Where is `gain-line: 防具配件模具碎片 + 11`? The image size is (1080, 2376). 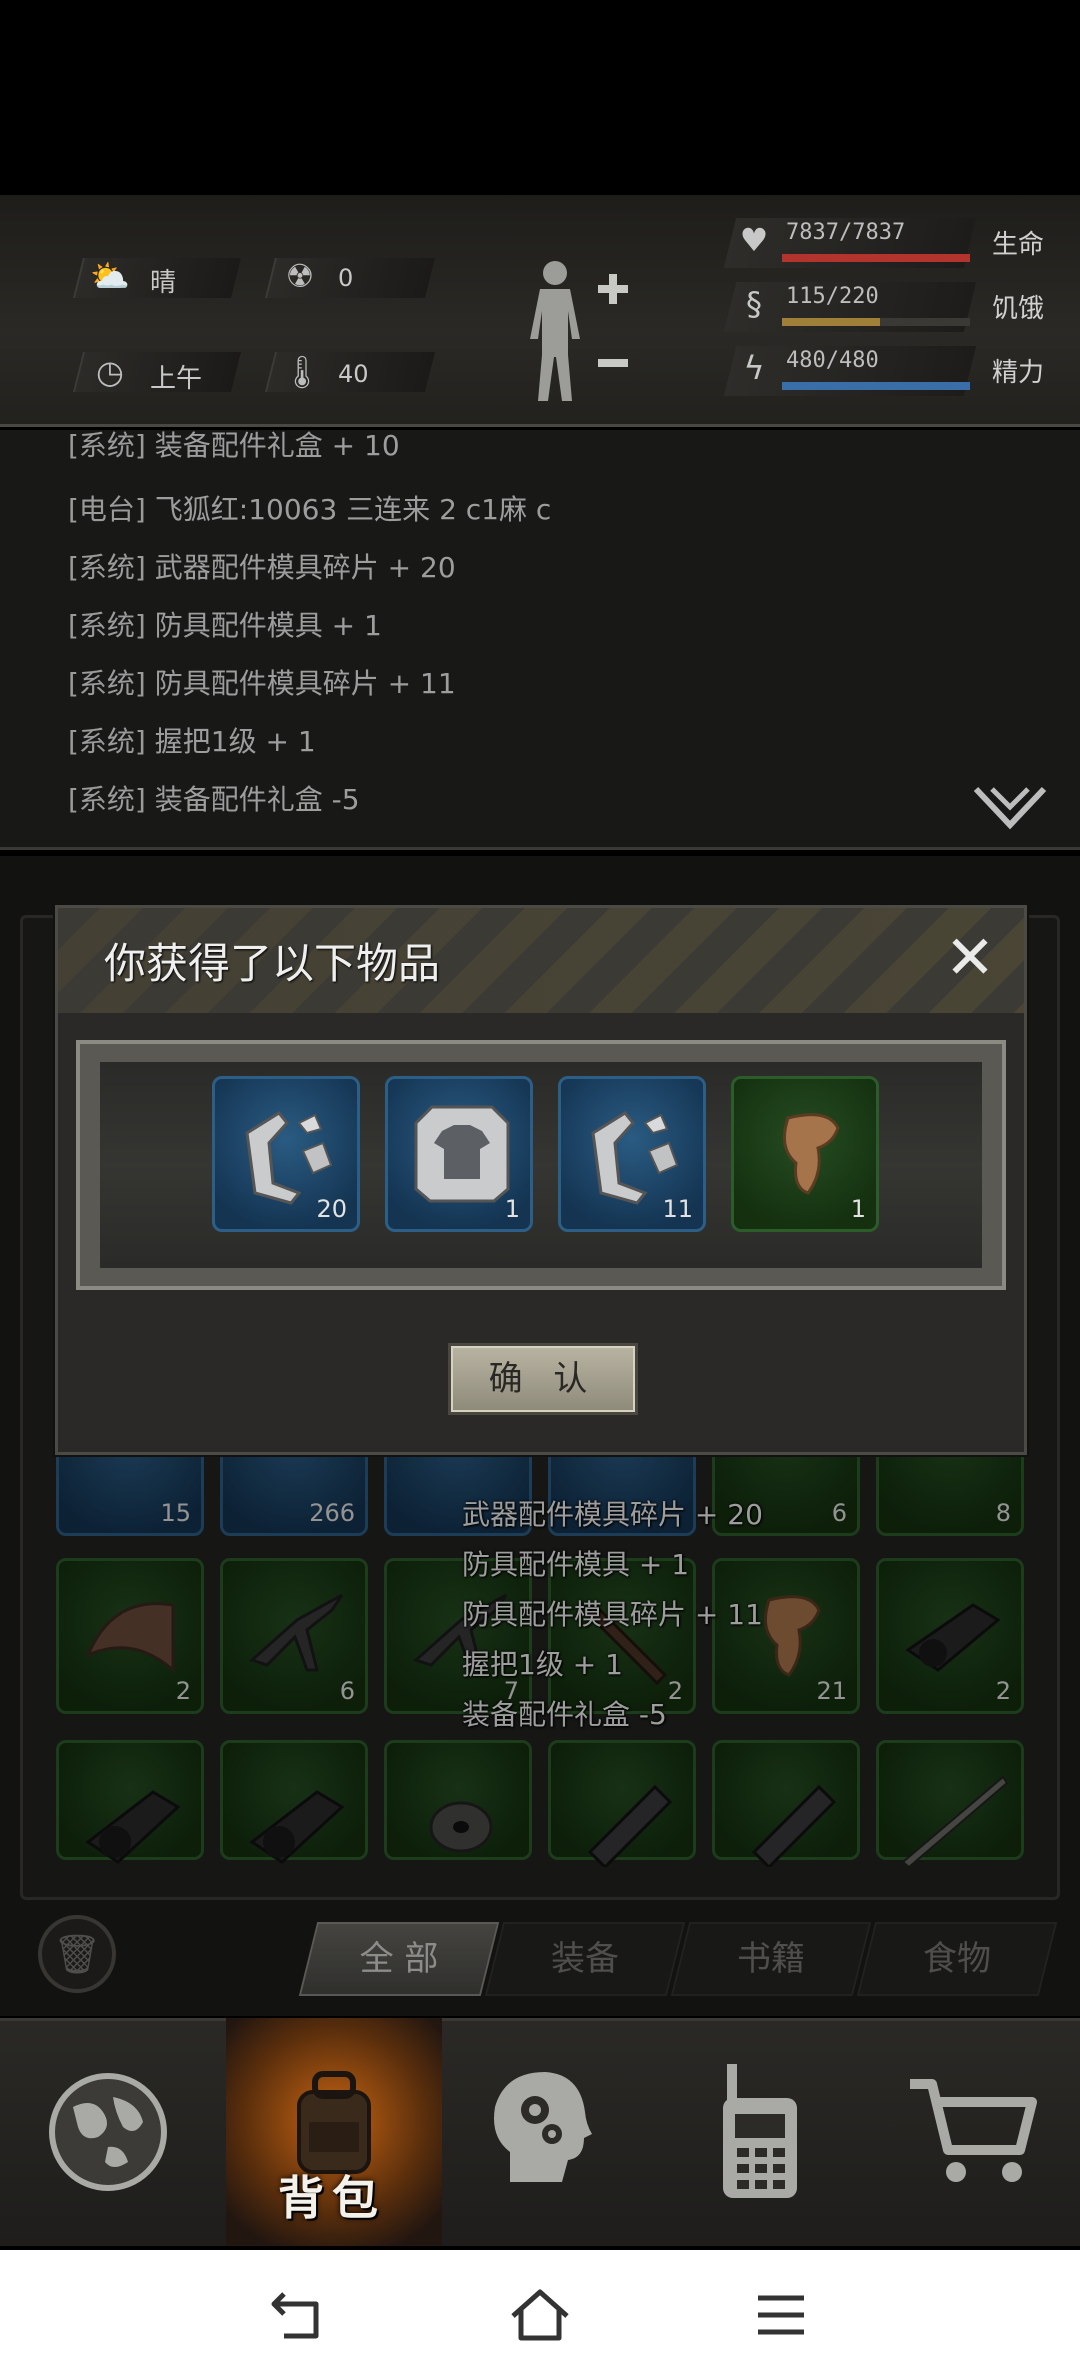 gain-line: 防具配件模具碎片 + 11 is located at coordinates (612, 1614).